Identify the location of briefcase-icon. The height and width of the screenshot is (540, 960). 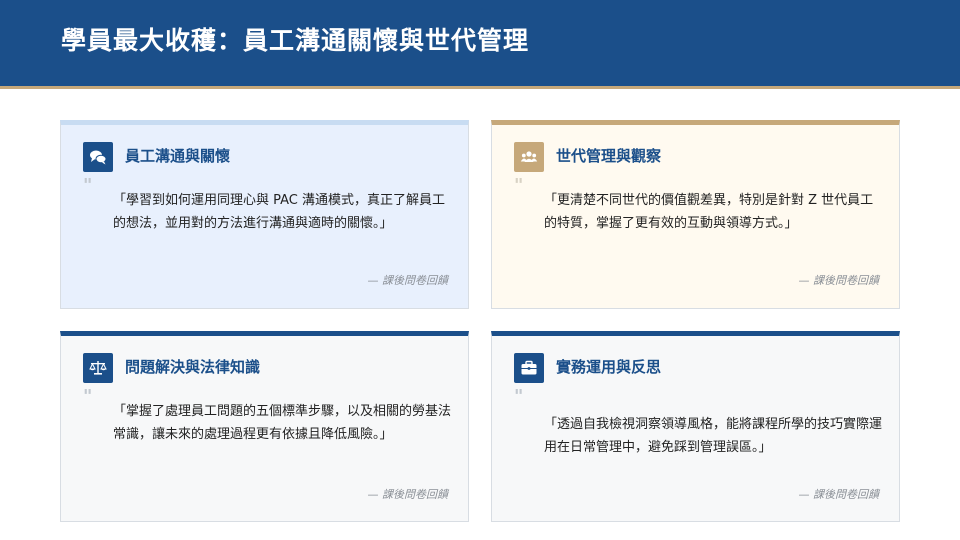
(529, 368).